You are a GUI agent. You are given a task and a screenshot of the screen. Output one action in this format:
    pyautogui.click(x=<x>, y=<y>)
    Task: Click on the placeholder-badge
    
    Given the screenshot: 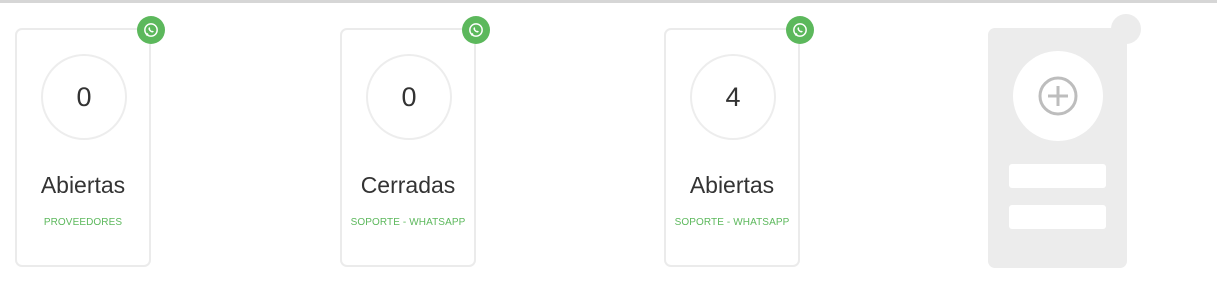 What is the action you would take?
    pyautogui.click(x=1126, y=29)
    